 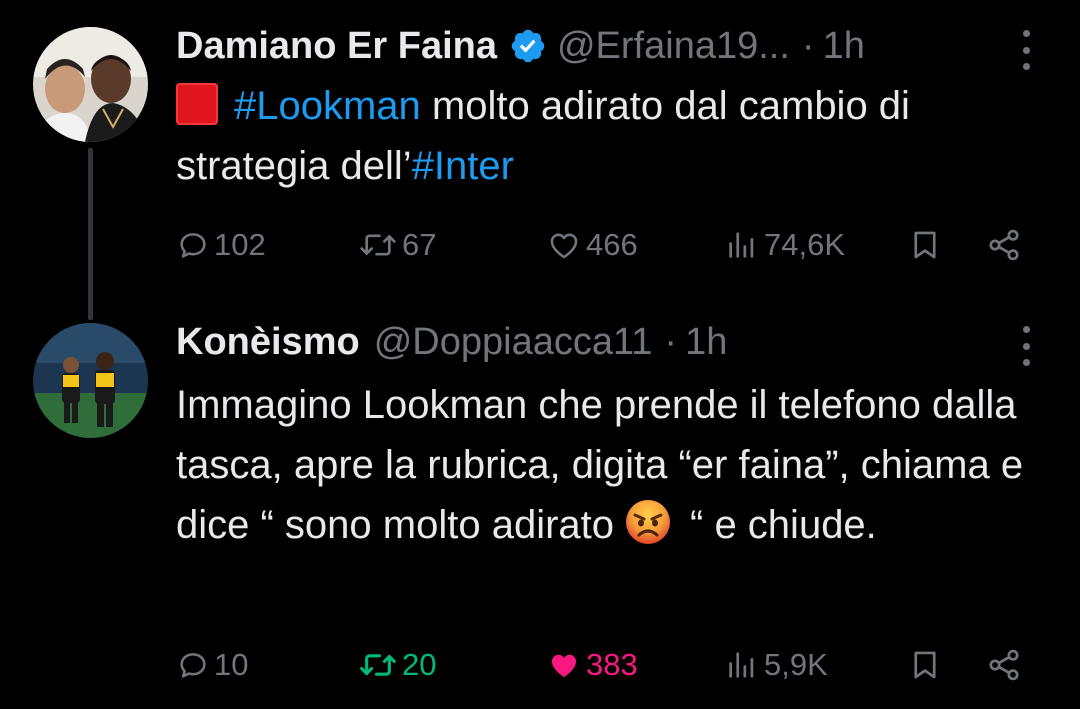 I want to click on angry-face-emoji, so click(x=648, y=522).